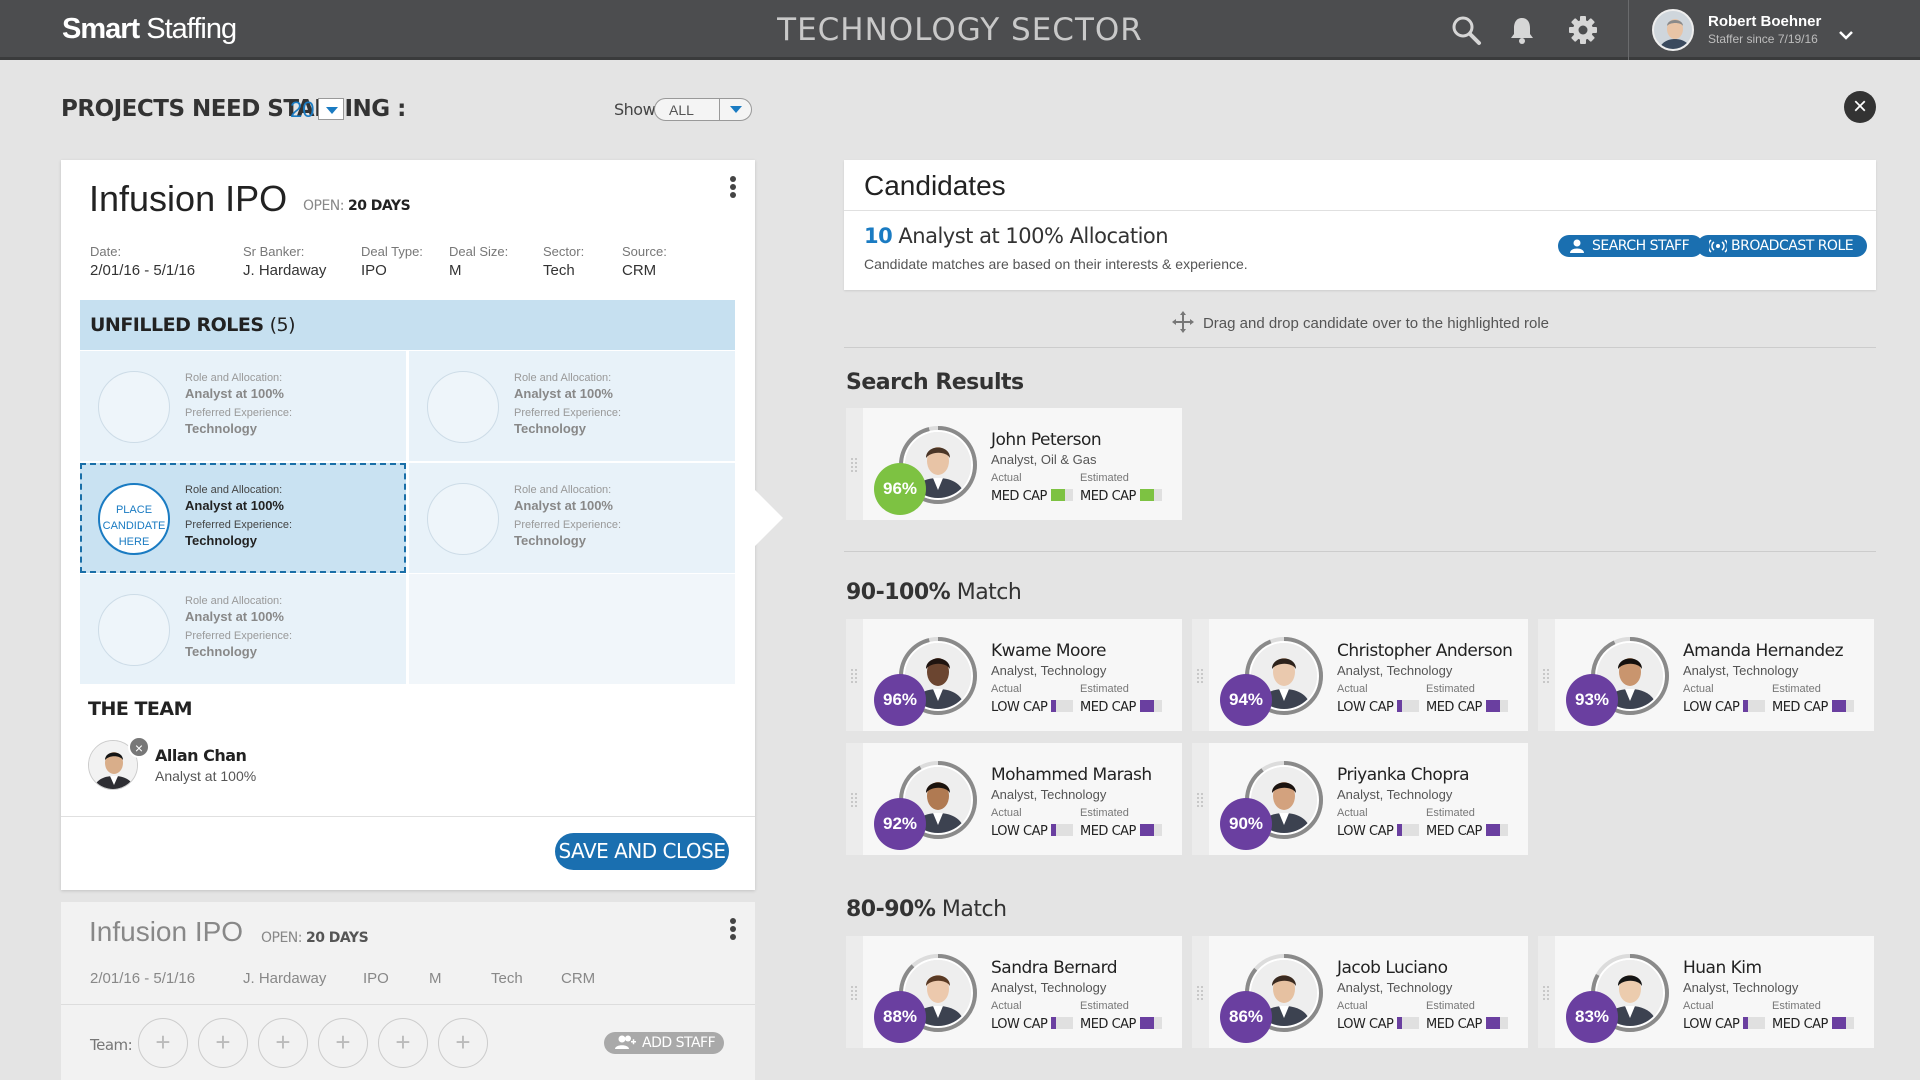 This screenshot has width=1920, height=1080. What do you see at coordinates (479, 251) in the screenshot?
I see `meta-key: Deal Size:` at bounding box center [479, 251].